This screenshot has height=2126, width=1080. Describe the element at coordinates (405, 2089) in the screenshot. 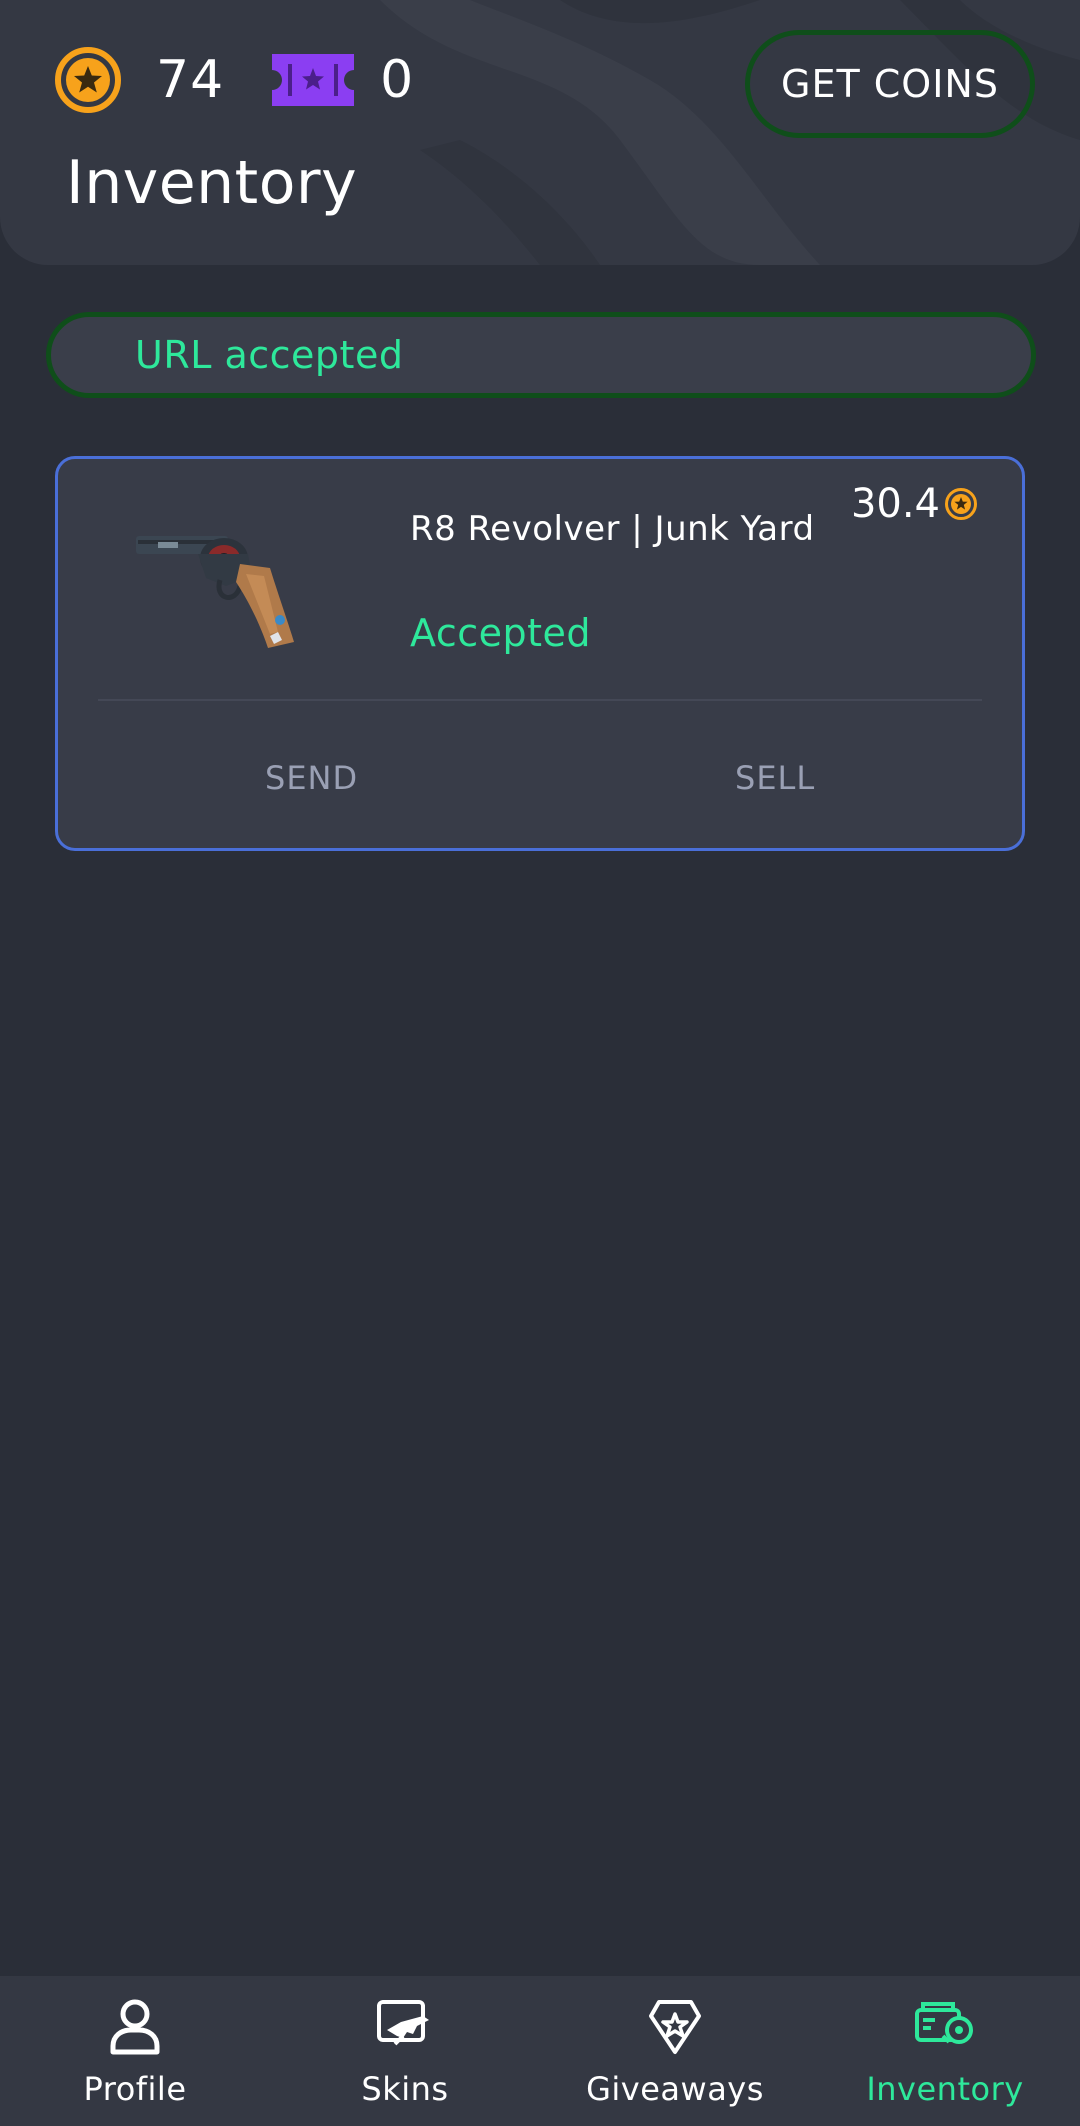

I see `nav-label-skins: Skins` at that location.